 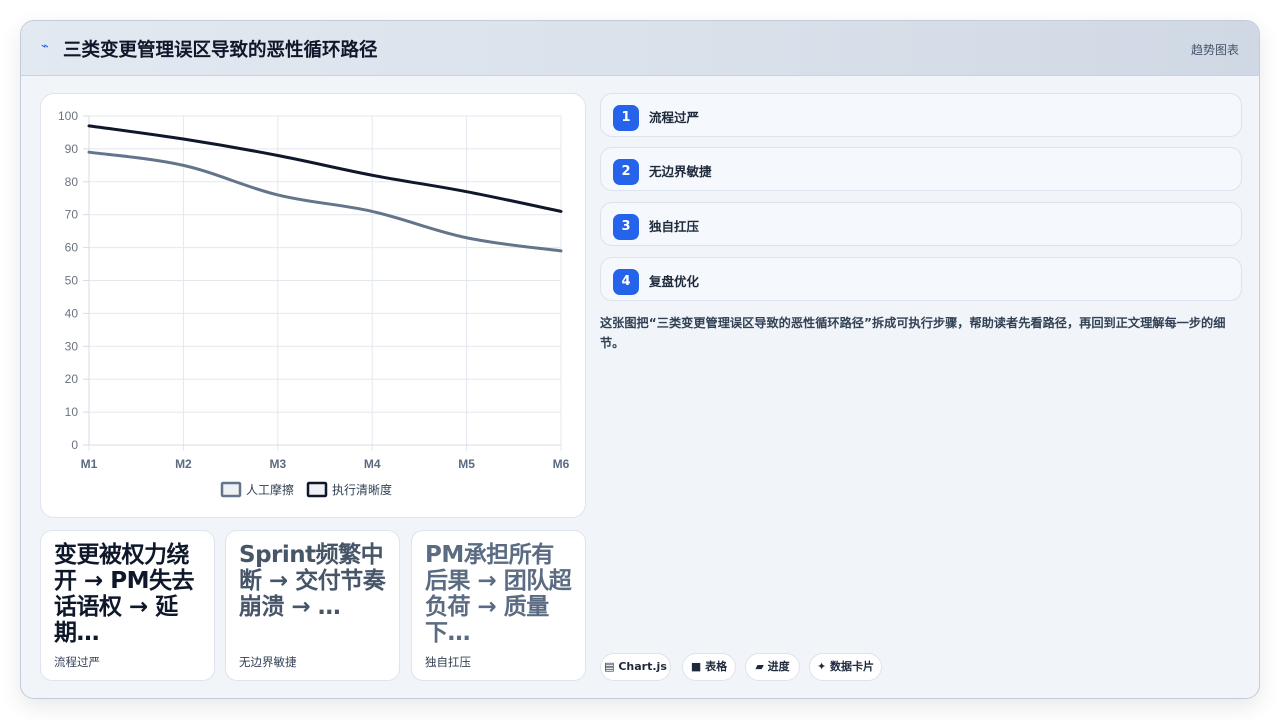 What do you see at coordinates (609, 666) in the screenshot?
I see `chart-icon: ▤` at bounding box center [609, 666].